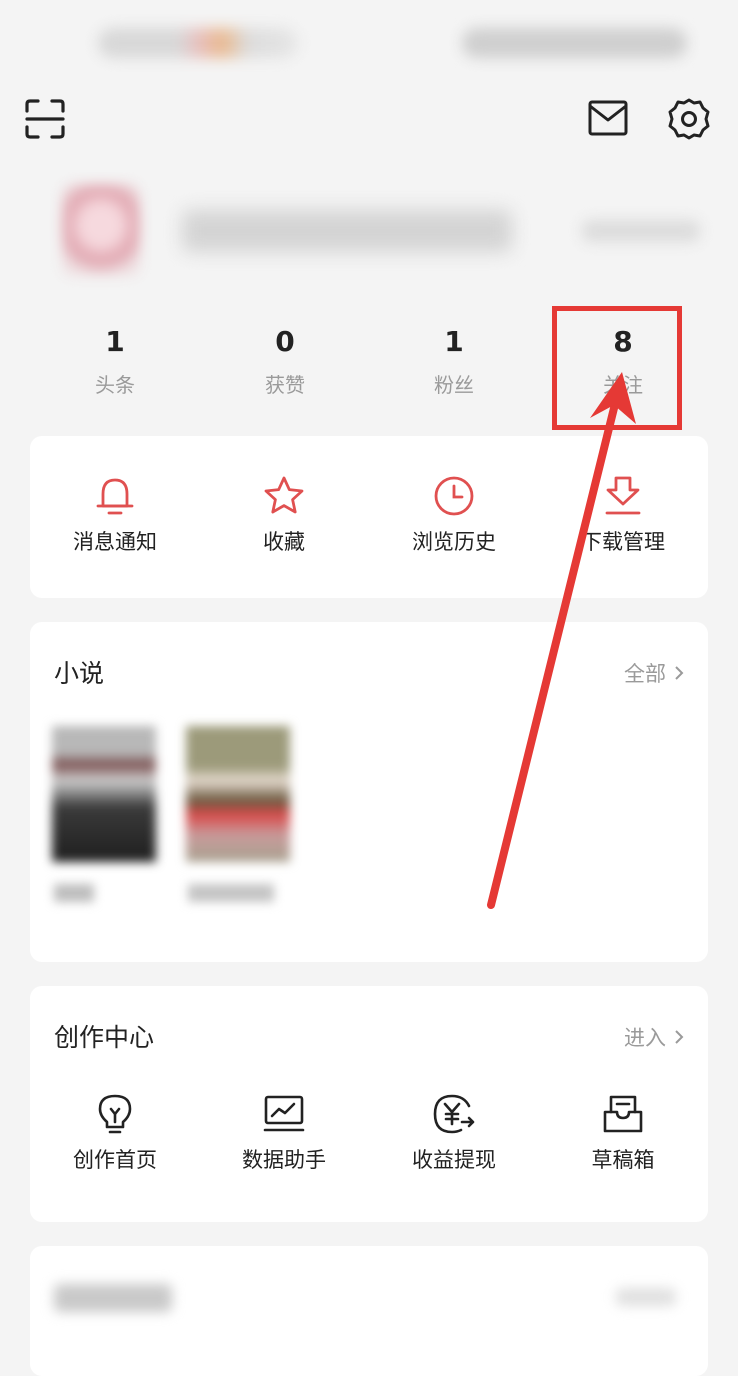 Image resolution: width=738 pixels, height=1376 pixels. I want to click on creator-enter-link: 进入, so click(654, 1037).